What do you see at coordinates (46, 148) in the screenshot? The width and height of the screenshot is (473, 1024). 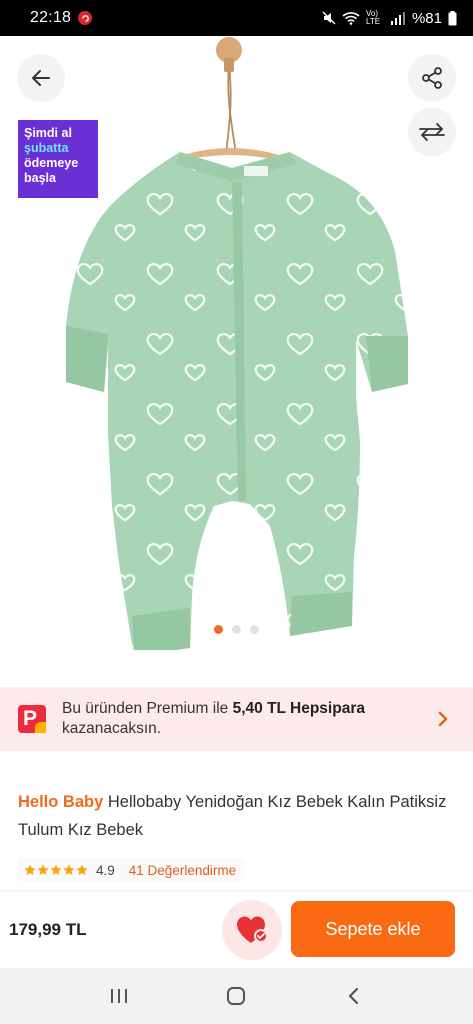 I see `promo-line-2: şubatta` at bounding box center [46, 148].